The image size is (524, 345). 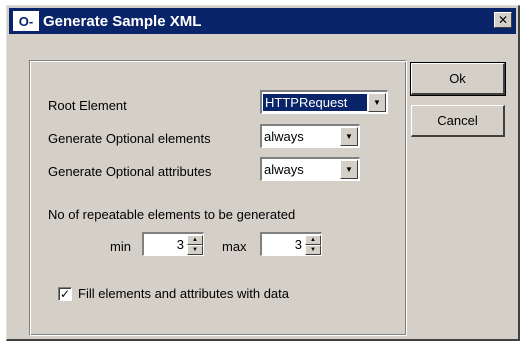 I want to click on fill-data-checkbox: ✓, so click(x=65, y=293).